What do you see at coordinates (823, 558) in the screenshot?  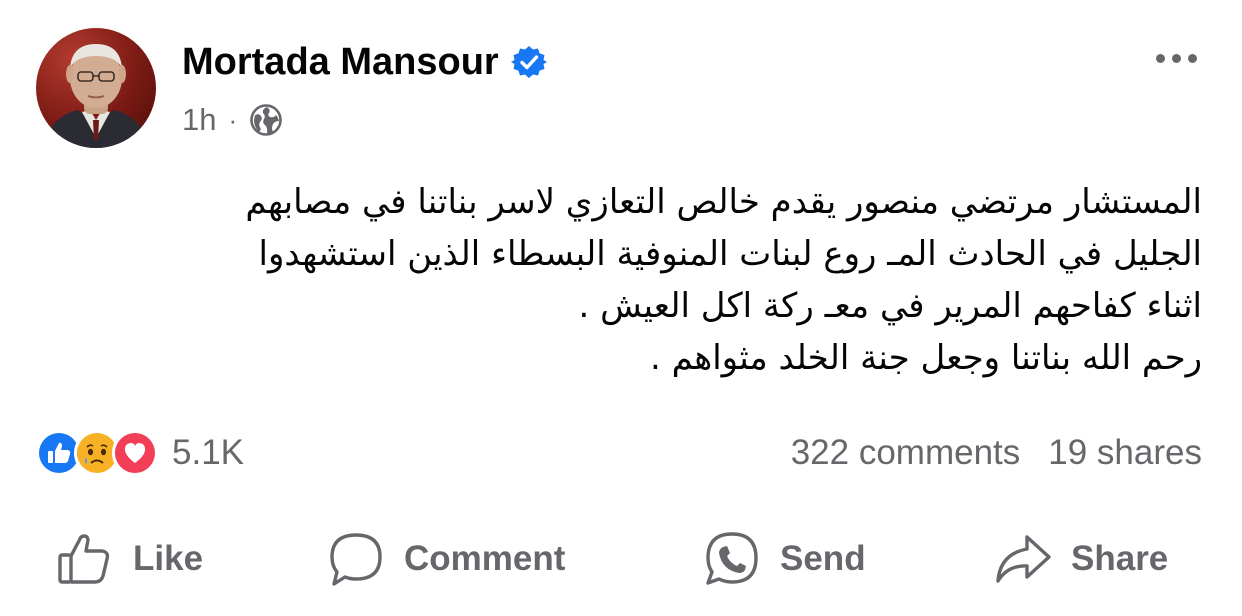 I see `send-label: Send` at bounding box center [823, 558].